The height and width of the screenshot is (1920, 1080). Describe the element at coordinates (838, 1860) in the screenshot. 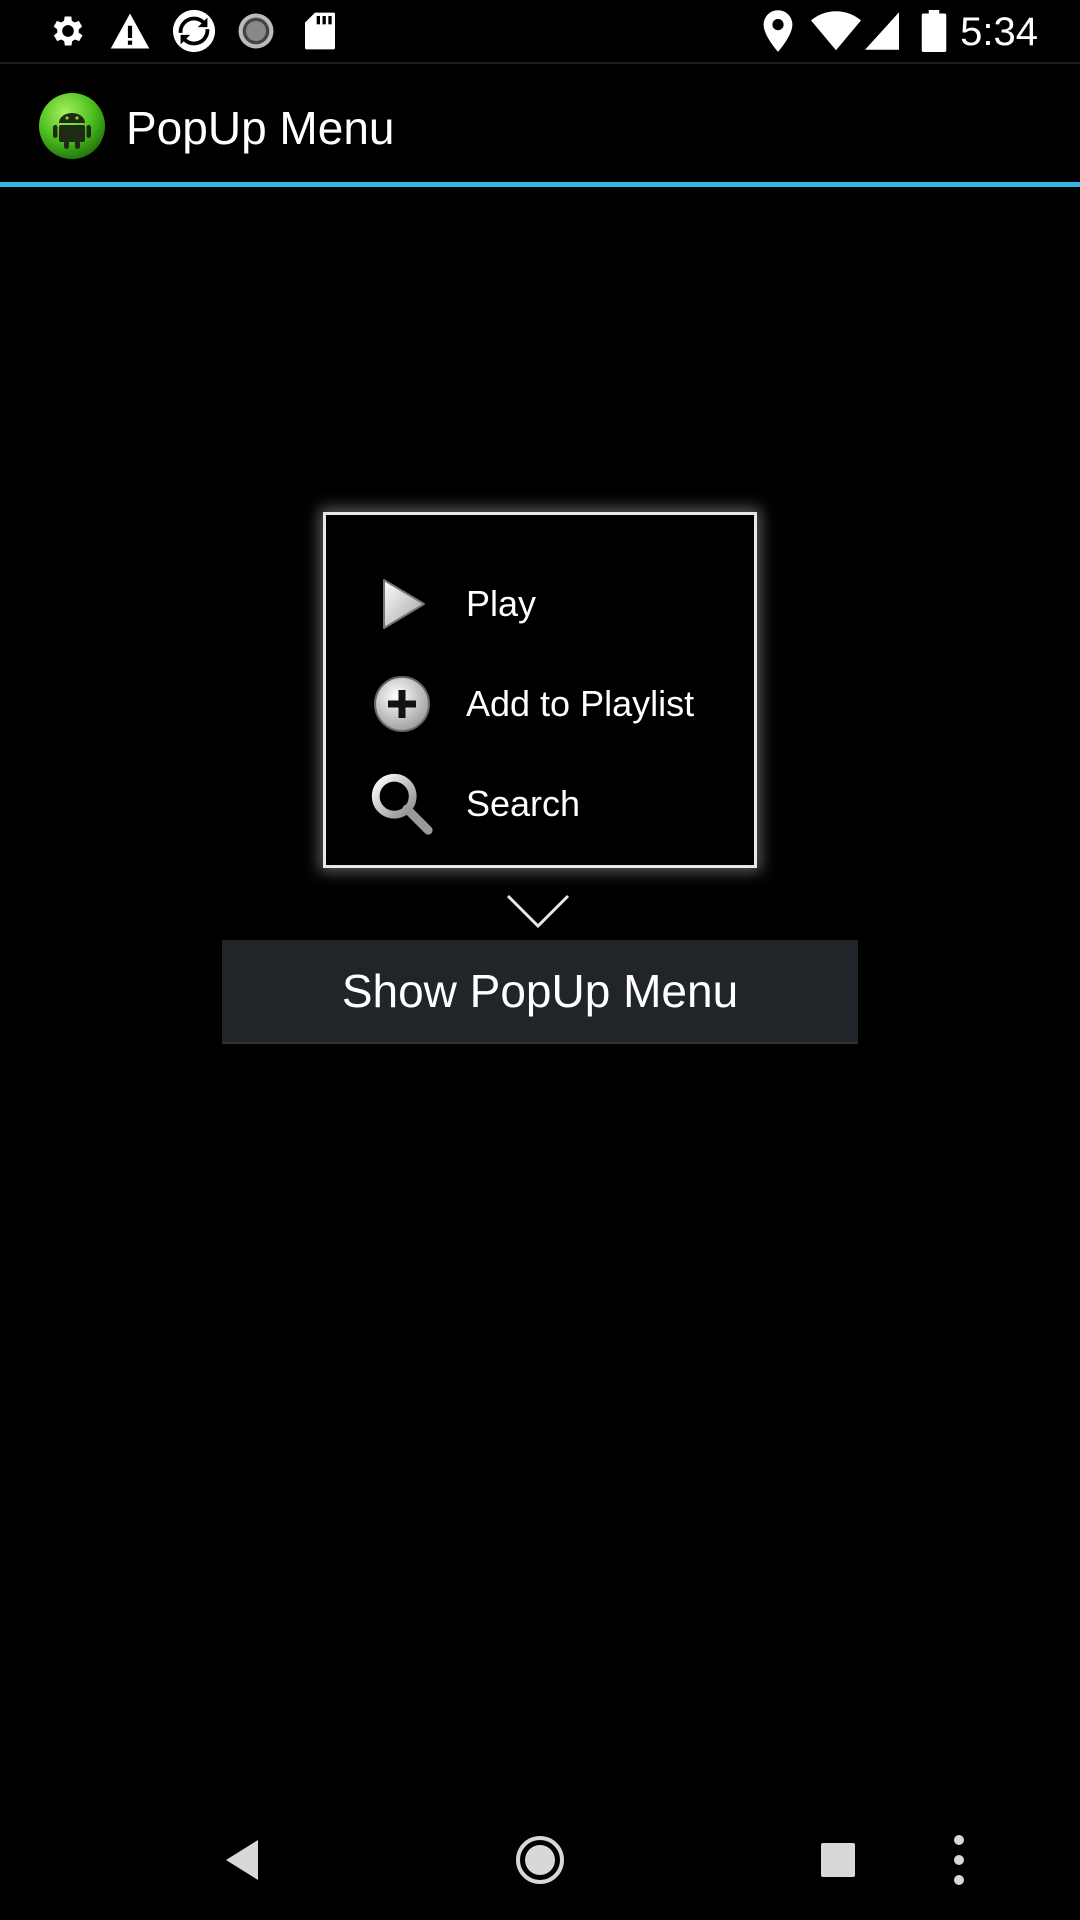

I see `recents-icon` at that location.